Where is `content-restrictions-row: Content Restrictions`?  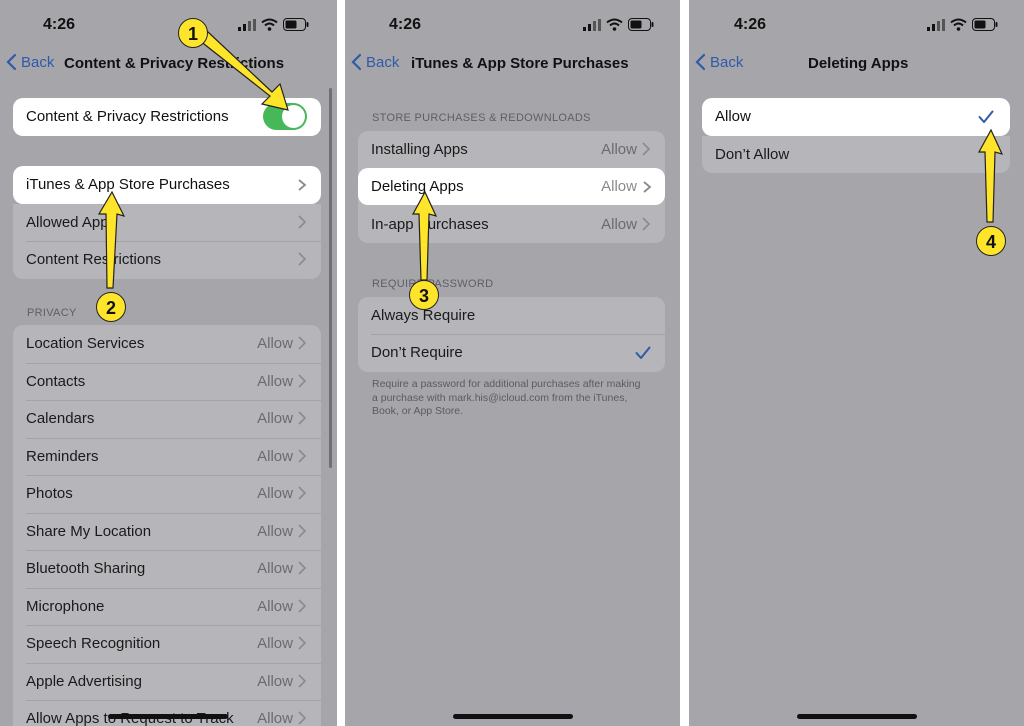
content-restrictions-row: Content Restrictions is located at coordinates (167, 259).